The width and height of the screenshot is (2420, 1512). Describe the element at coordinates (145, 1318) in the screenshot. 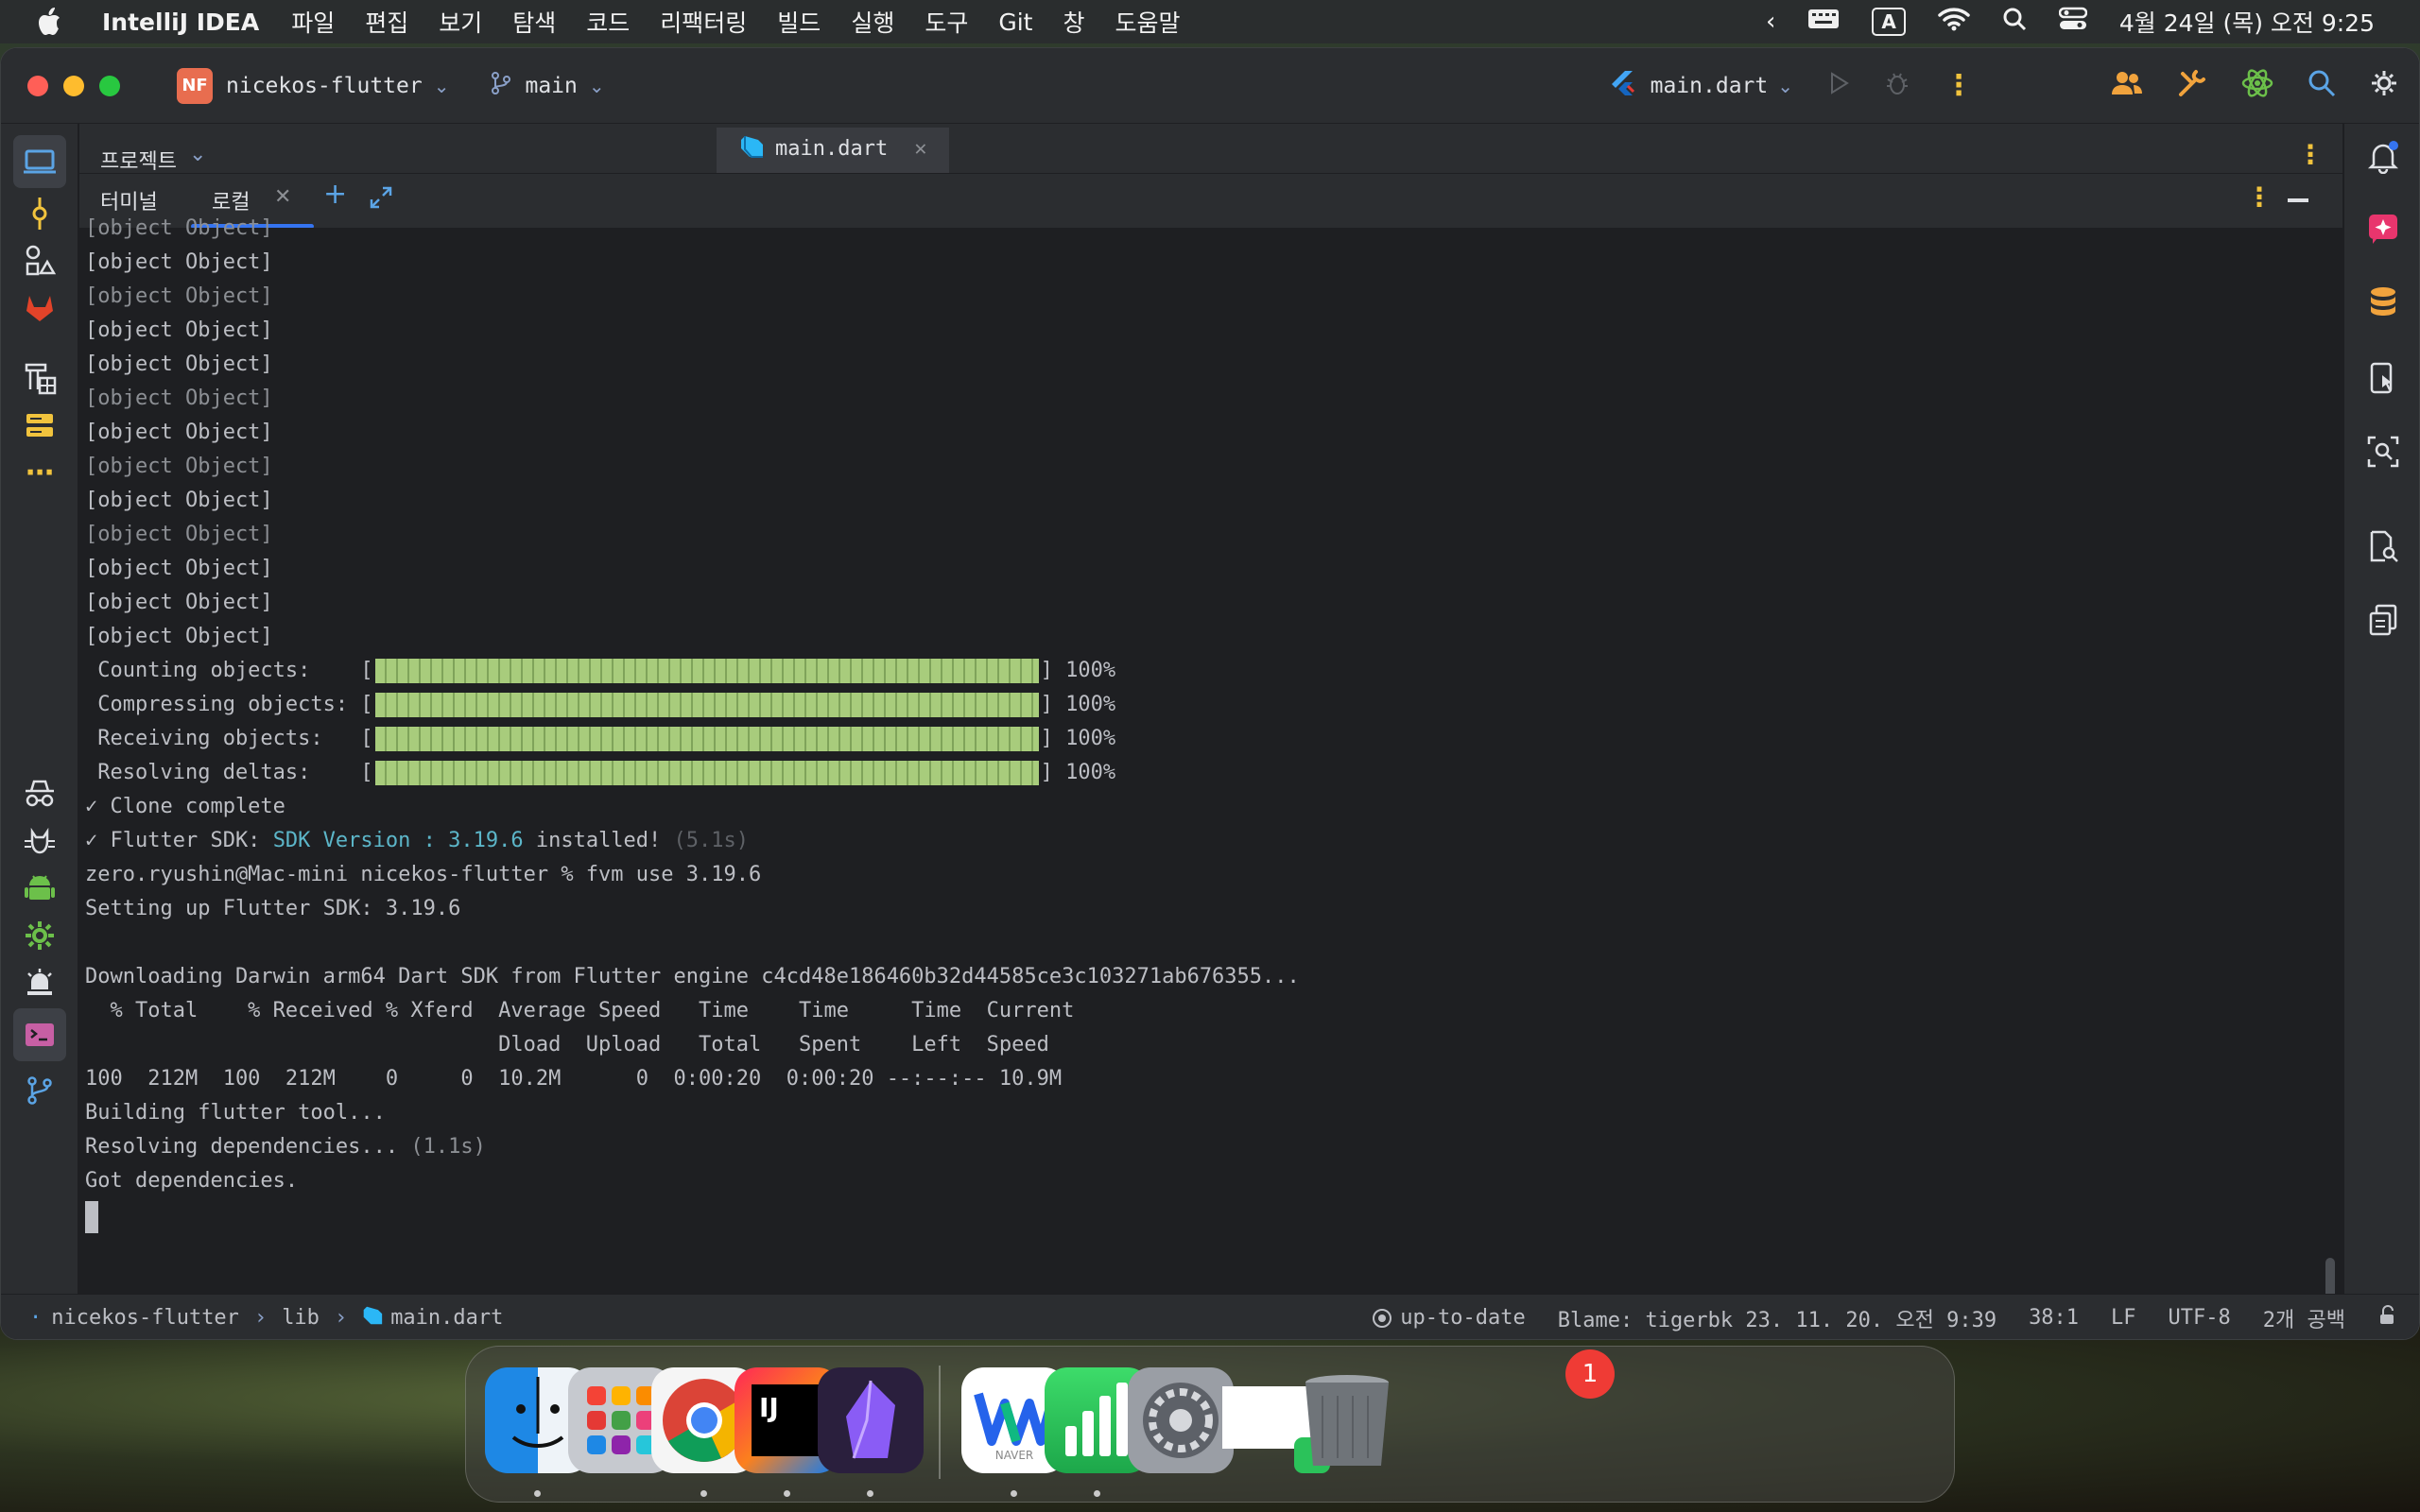

I see `breadcrumb-project: nicekos-flutter` at that location.